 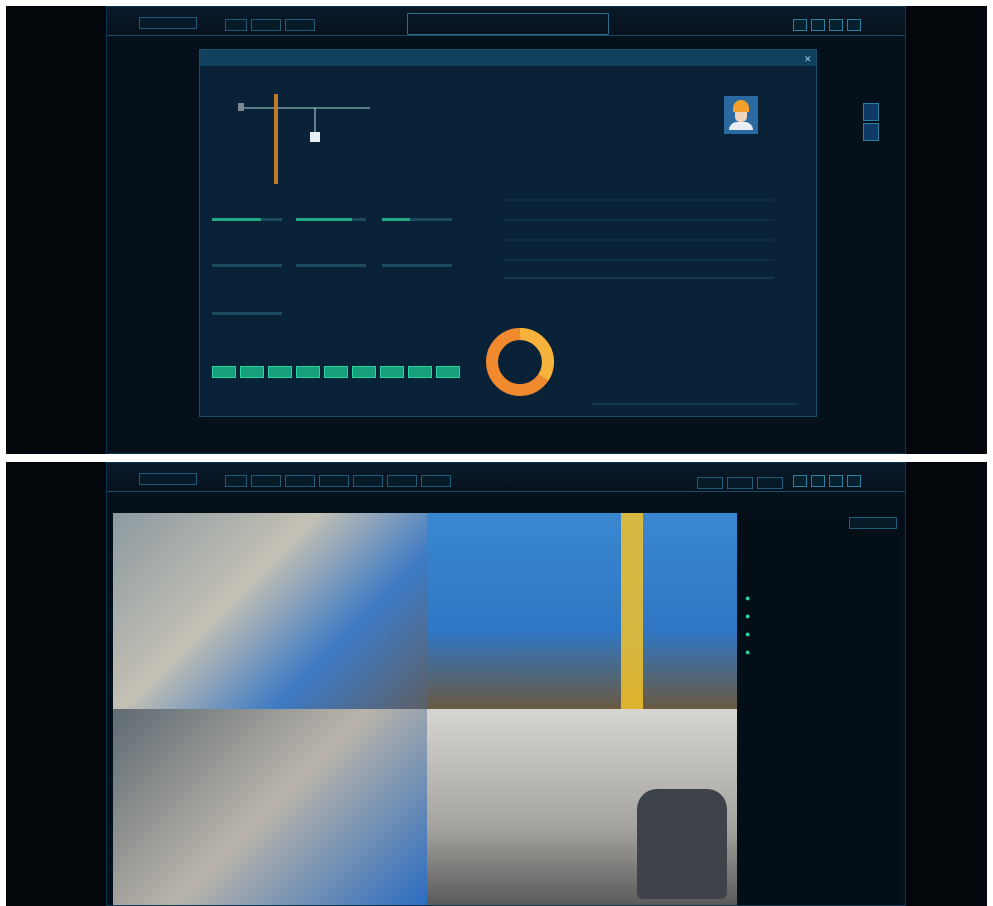 What do you see at coordinates (741, 115) in the screenshot?
I see `person-avatar-icon` at bounding box center [741, 115].